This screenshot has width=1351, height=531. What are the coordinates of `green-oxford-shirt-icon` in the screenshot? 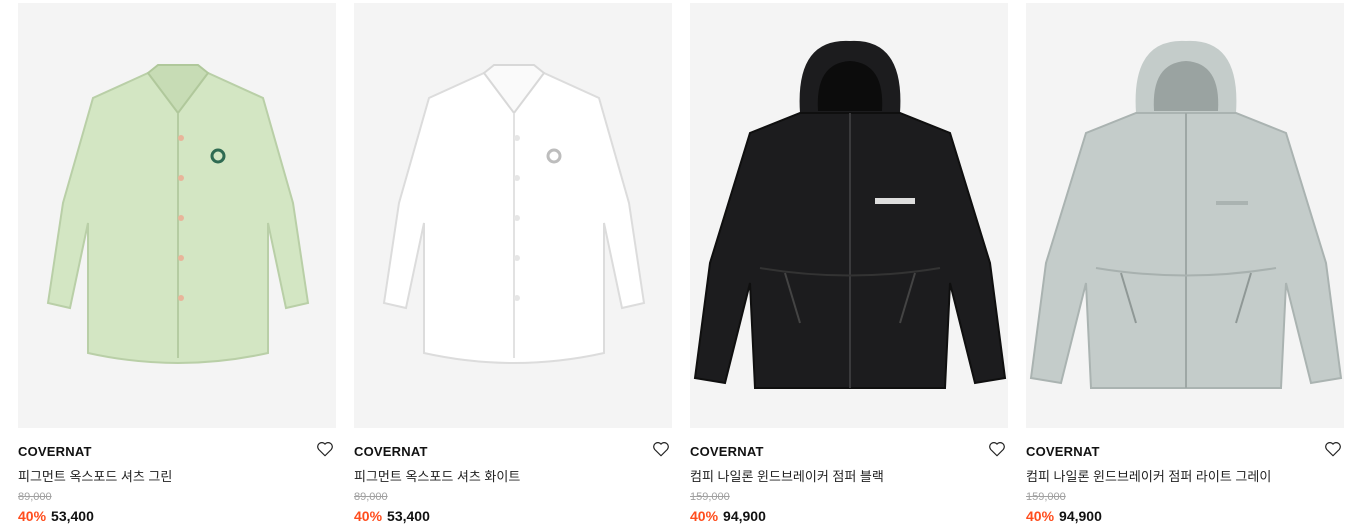 It's located at (178, 214).